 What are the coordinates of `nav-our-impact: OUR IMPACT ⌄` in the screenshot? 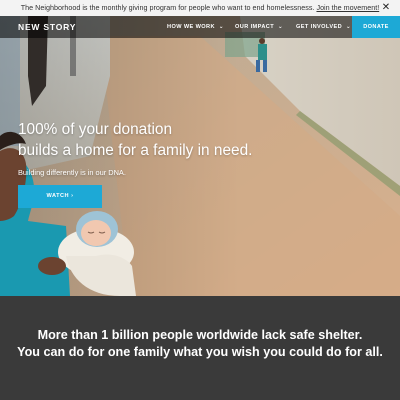 It's located at (259, 27).